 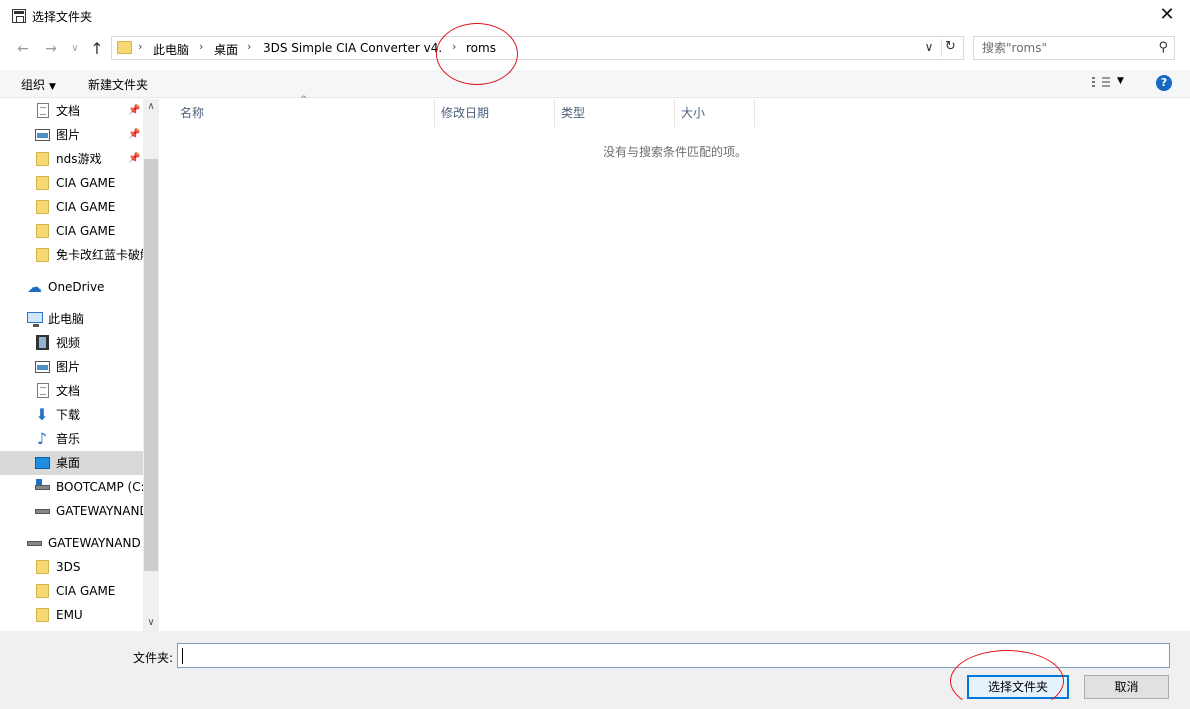 I want to click on sidebar-item-onedrive: ☁ OneDrive, so click(x=71, y=287).